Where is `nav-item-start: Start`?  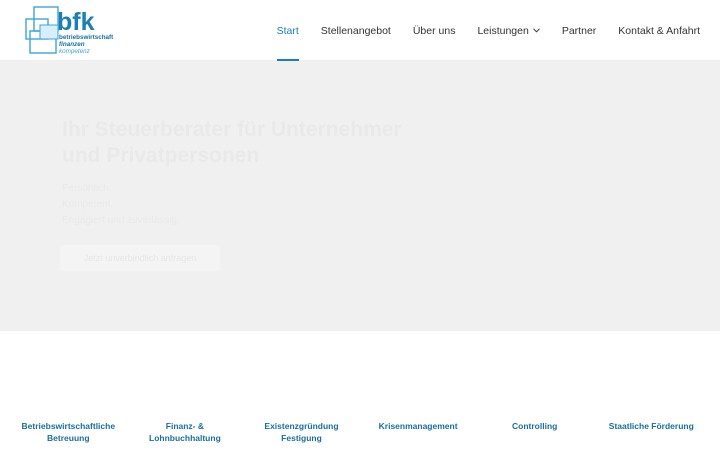 nav-item-start: Start is located at coordinates (287, 30).